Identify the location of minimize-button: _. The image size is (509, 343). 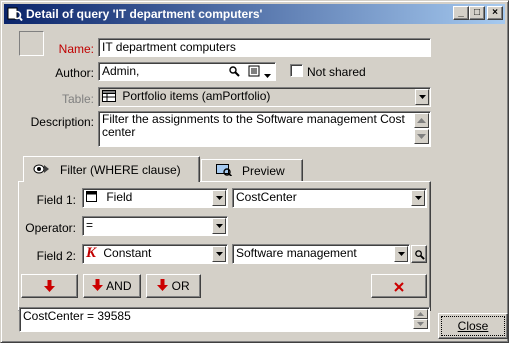
(461, 13).